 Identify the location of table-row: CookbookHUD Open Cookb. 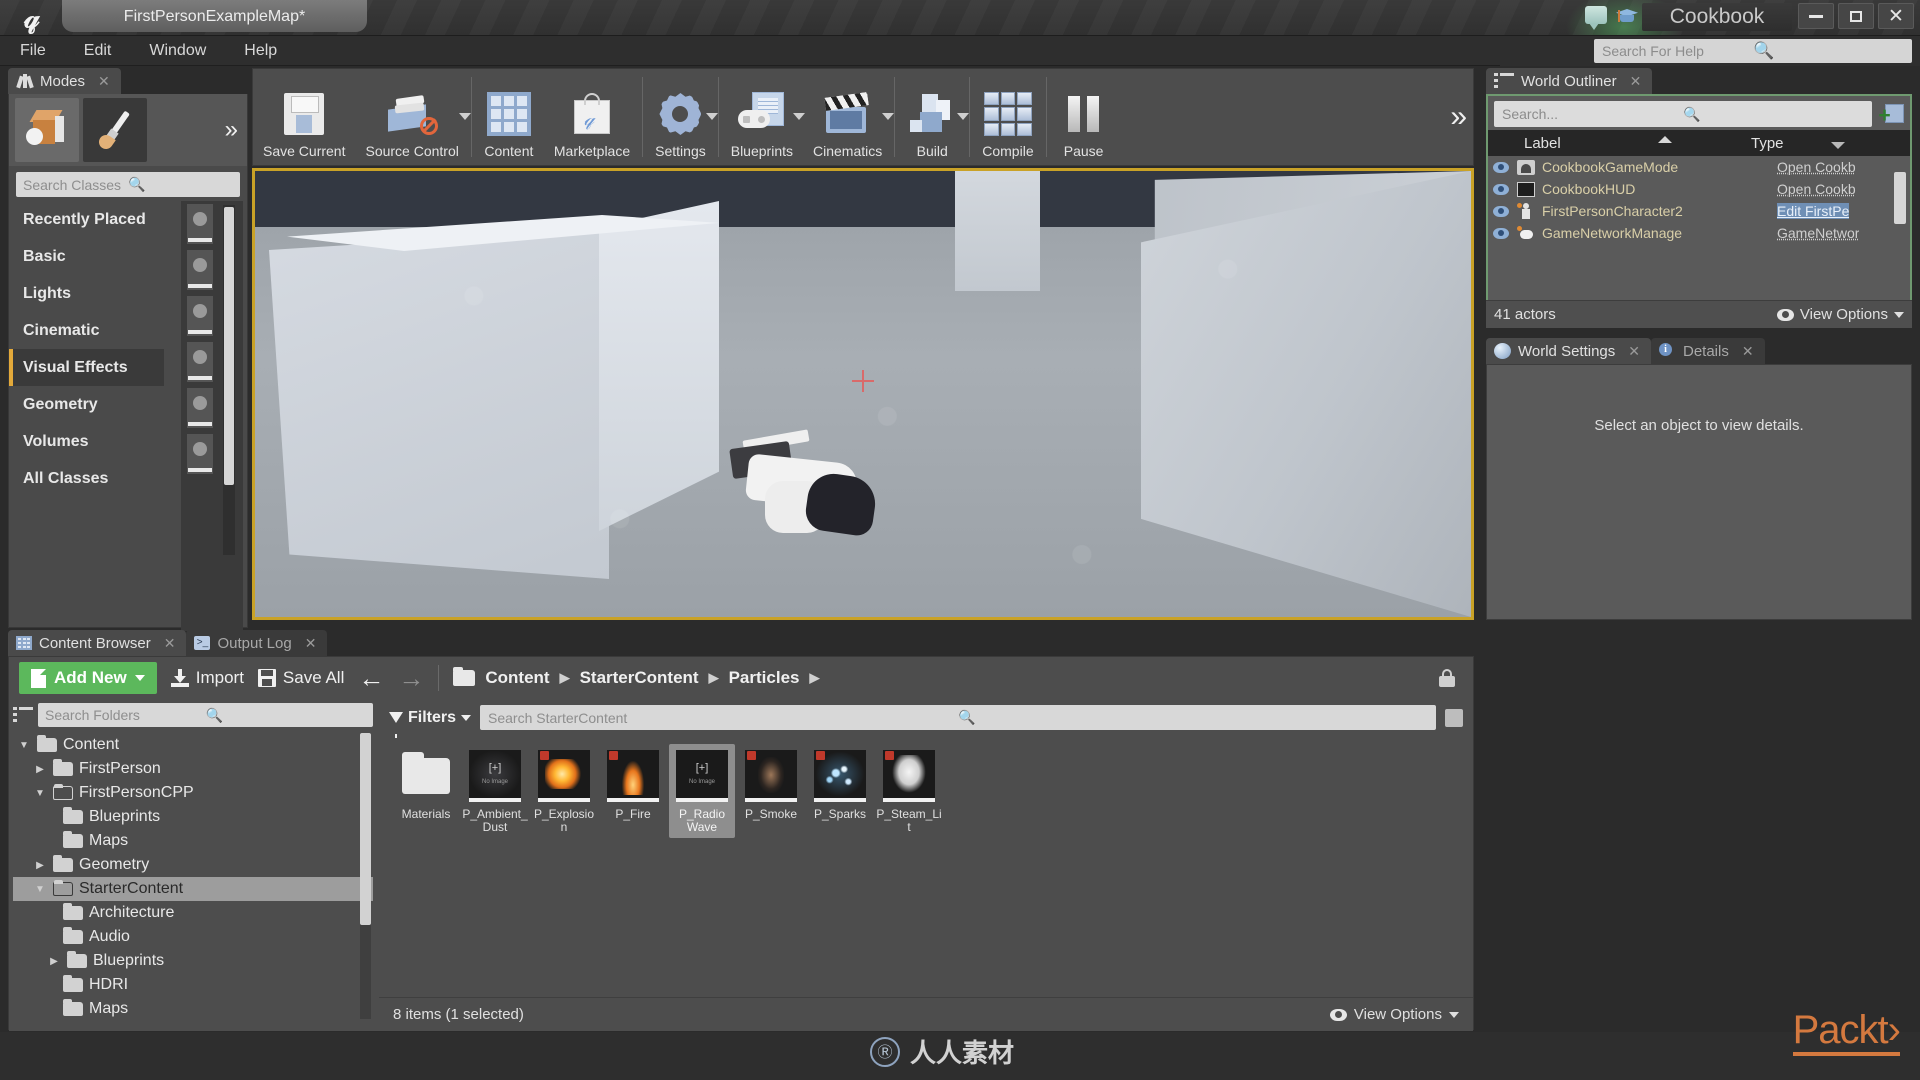
(1699, 189).